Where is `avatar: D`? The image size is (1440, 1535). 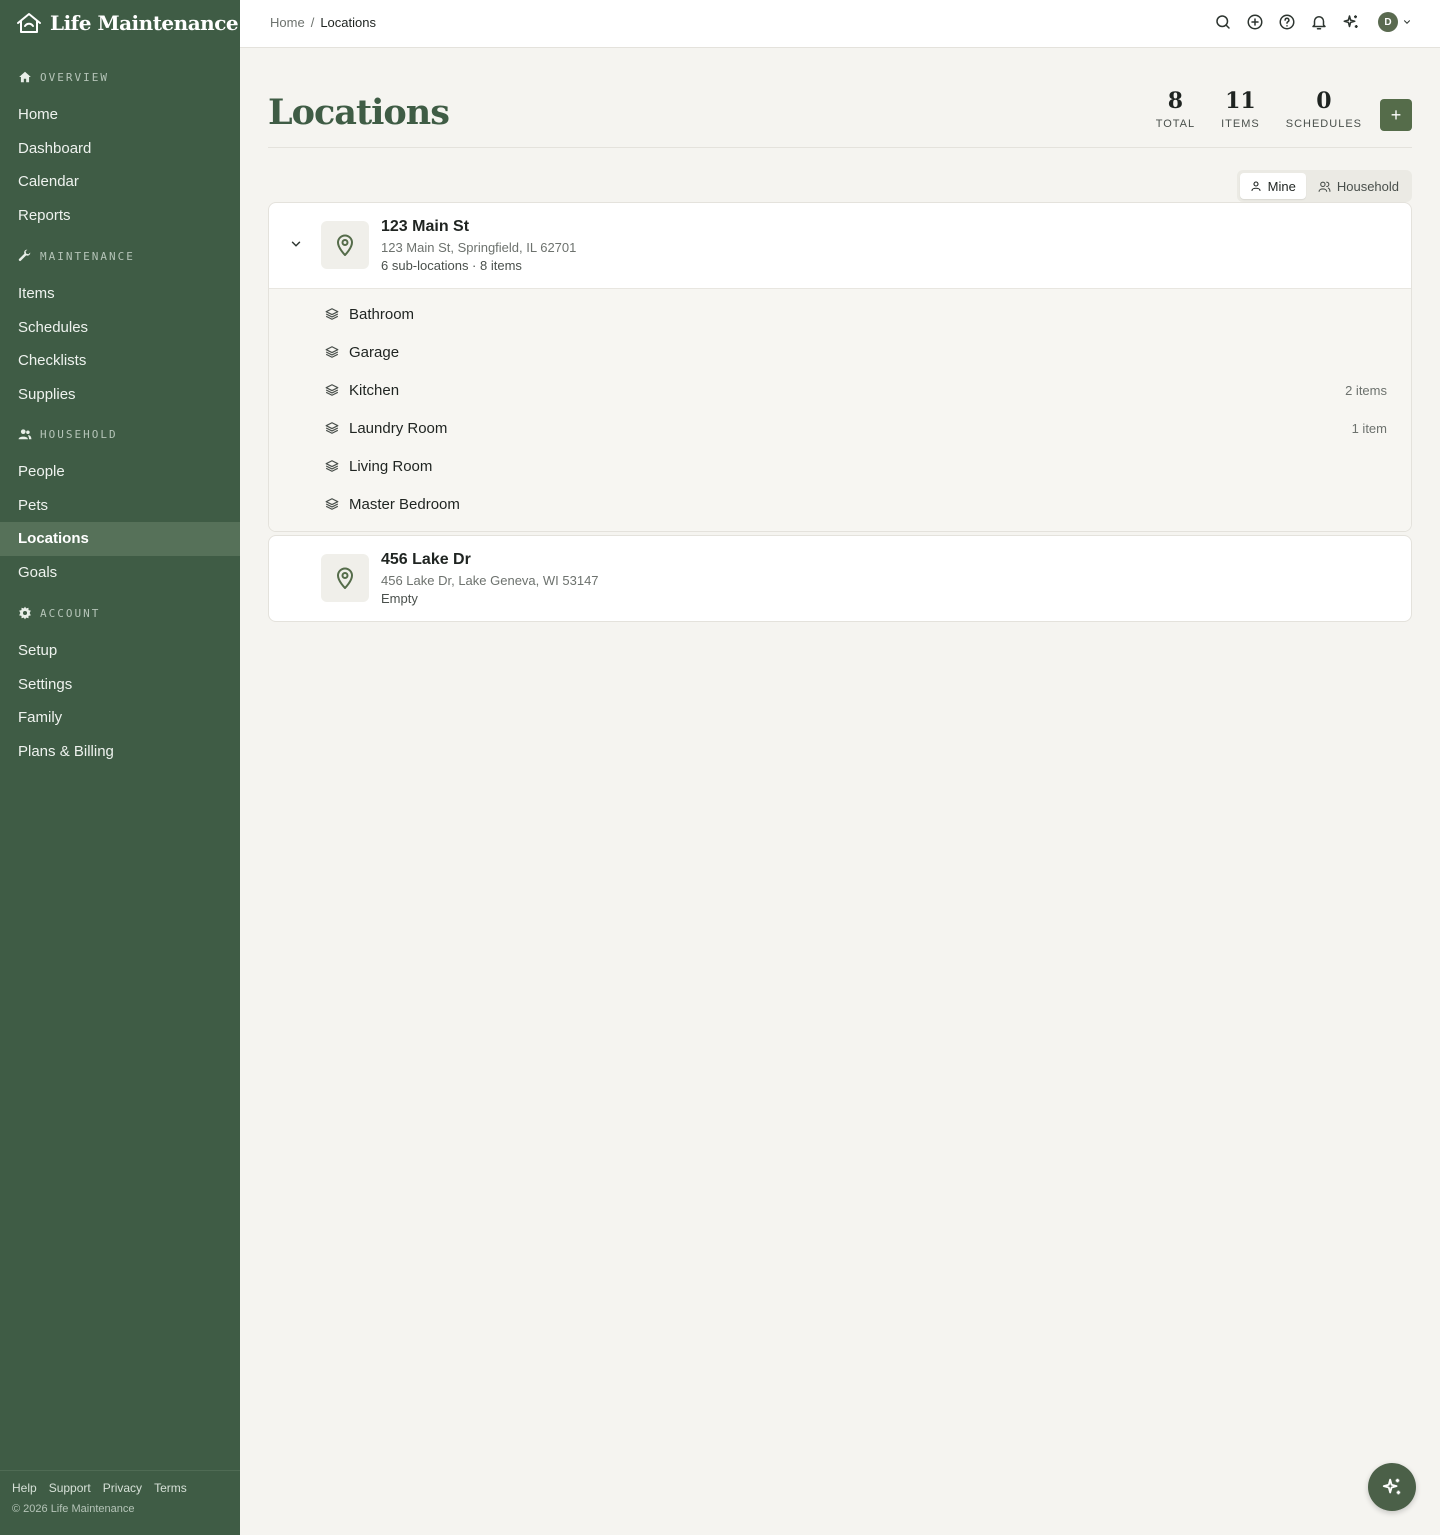 avatar: D is located at coordinates (1388, 22).